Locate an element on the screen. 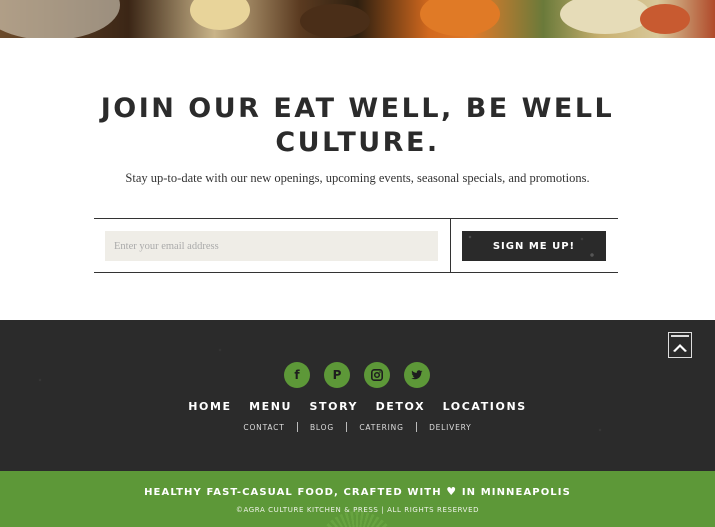  nav-delivery: DELIVERY is located at coordinates (450, 427).